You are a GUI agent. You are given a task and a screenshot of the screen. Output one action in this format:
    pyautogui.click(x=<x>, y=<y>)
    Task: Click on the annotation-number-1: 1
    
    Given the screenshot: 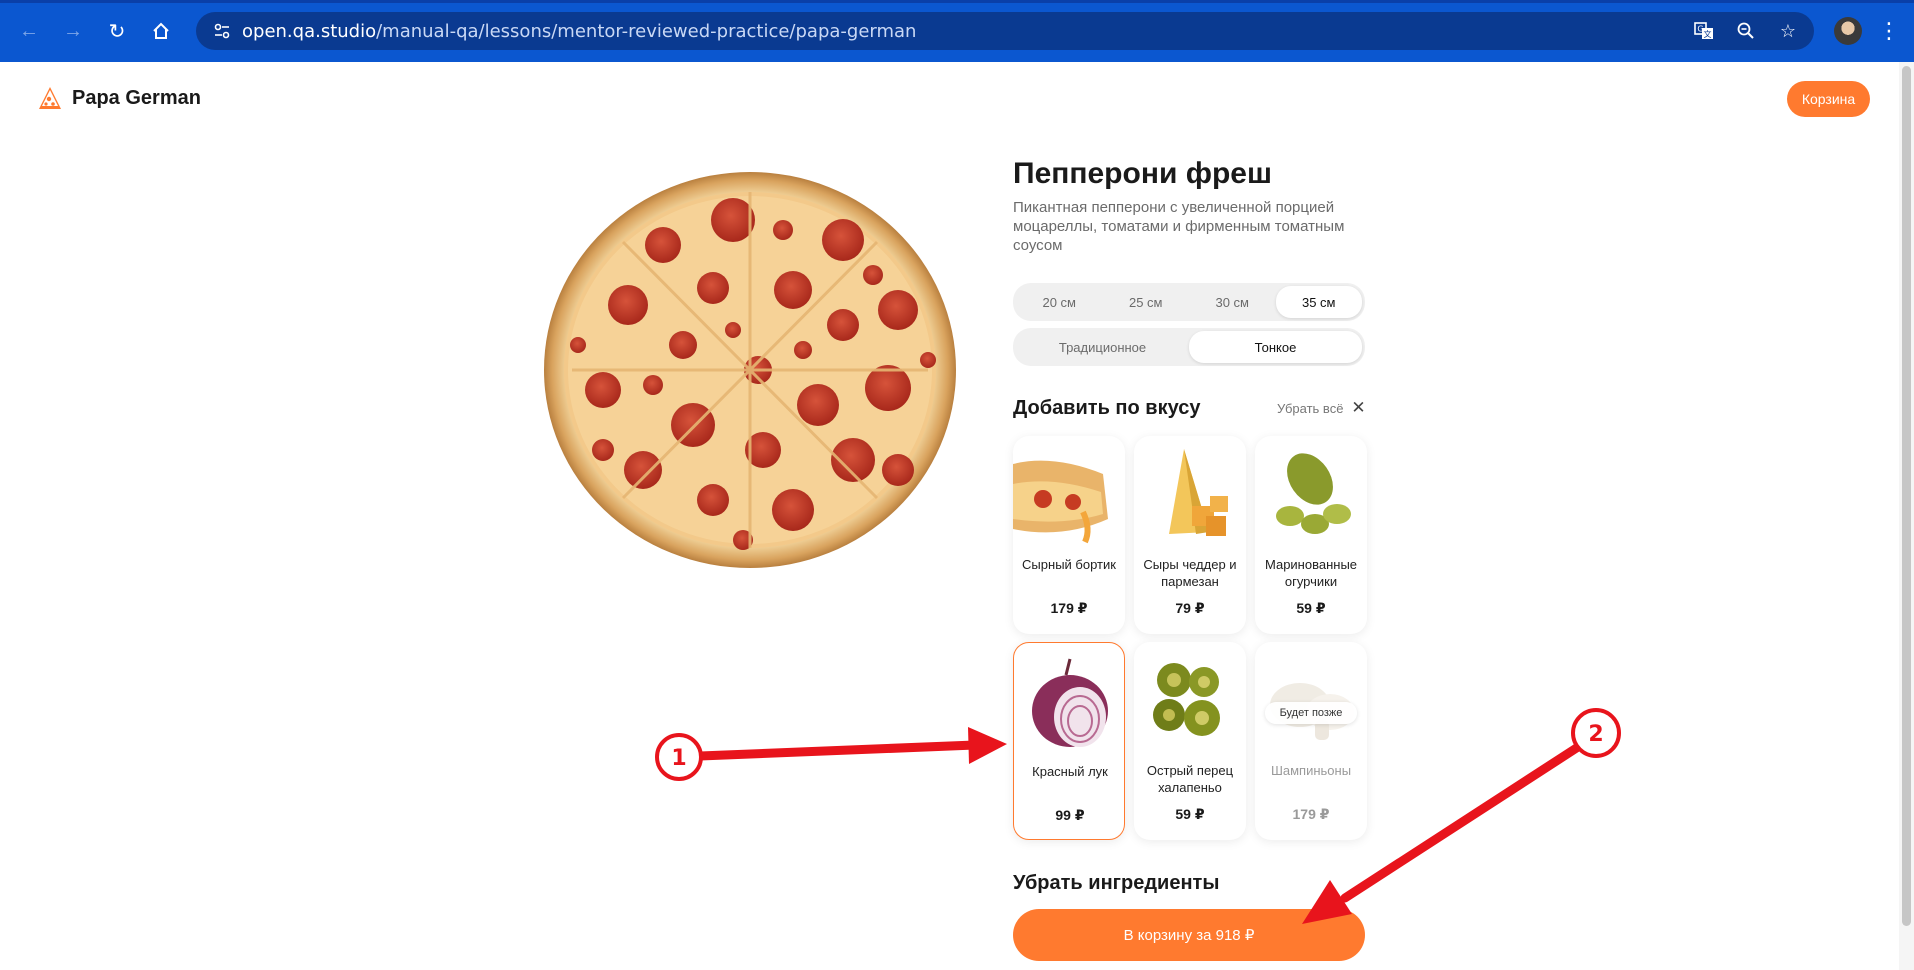 What is the action you would take?
    pyautogui.click(x=678, y=758)
    